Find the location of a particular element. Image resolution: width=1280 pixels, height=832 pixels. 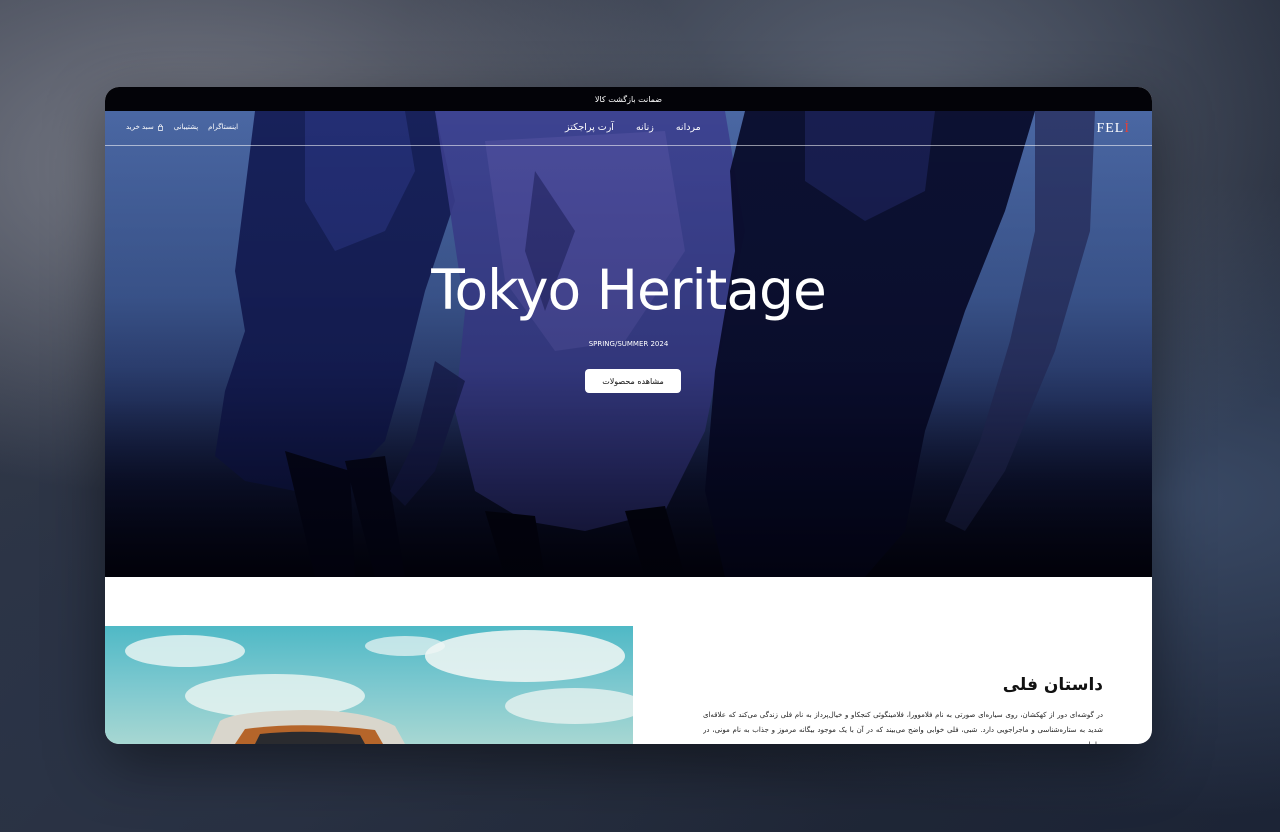

cart-button: سبد خرید is located at coordinates (145, 127).